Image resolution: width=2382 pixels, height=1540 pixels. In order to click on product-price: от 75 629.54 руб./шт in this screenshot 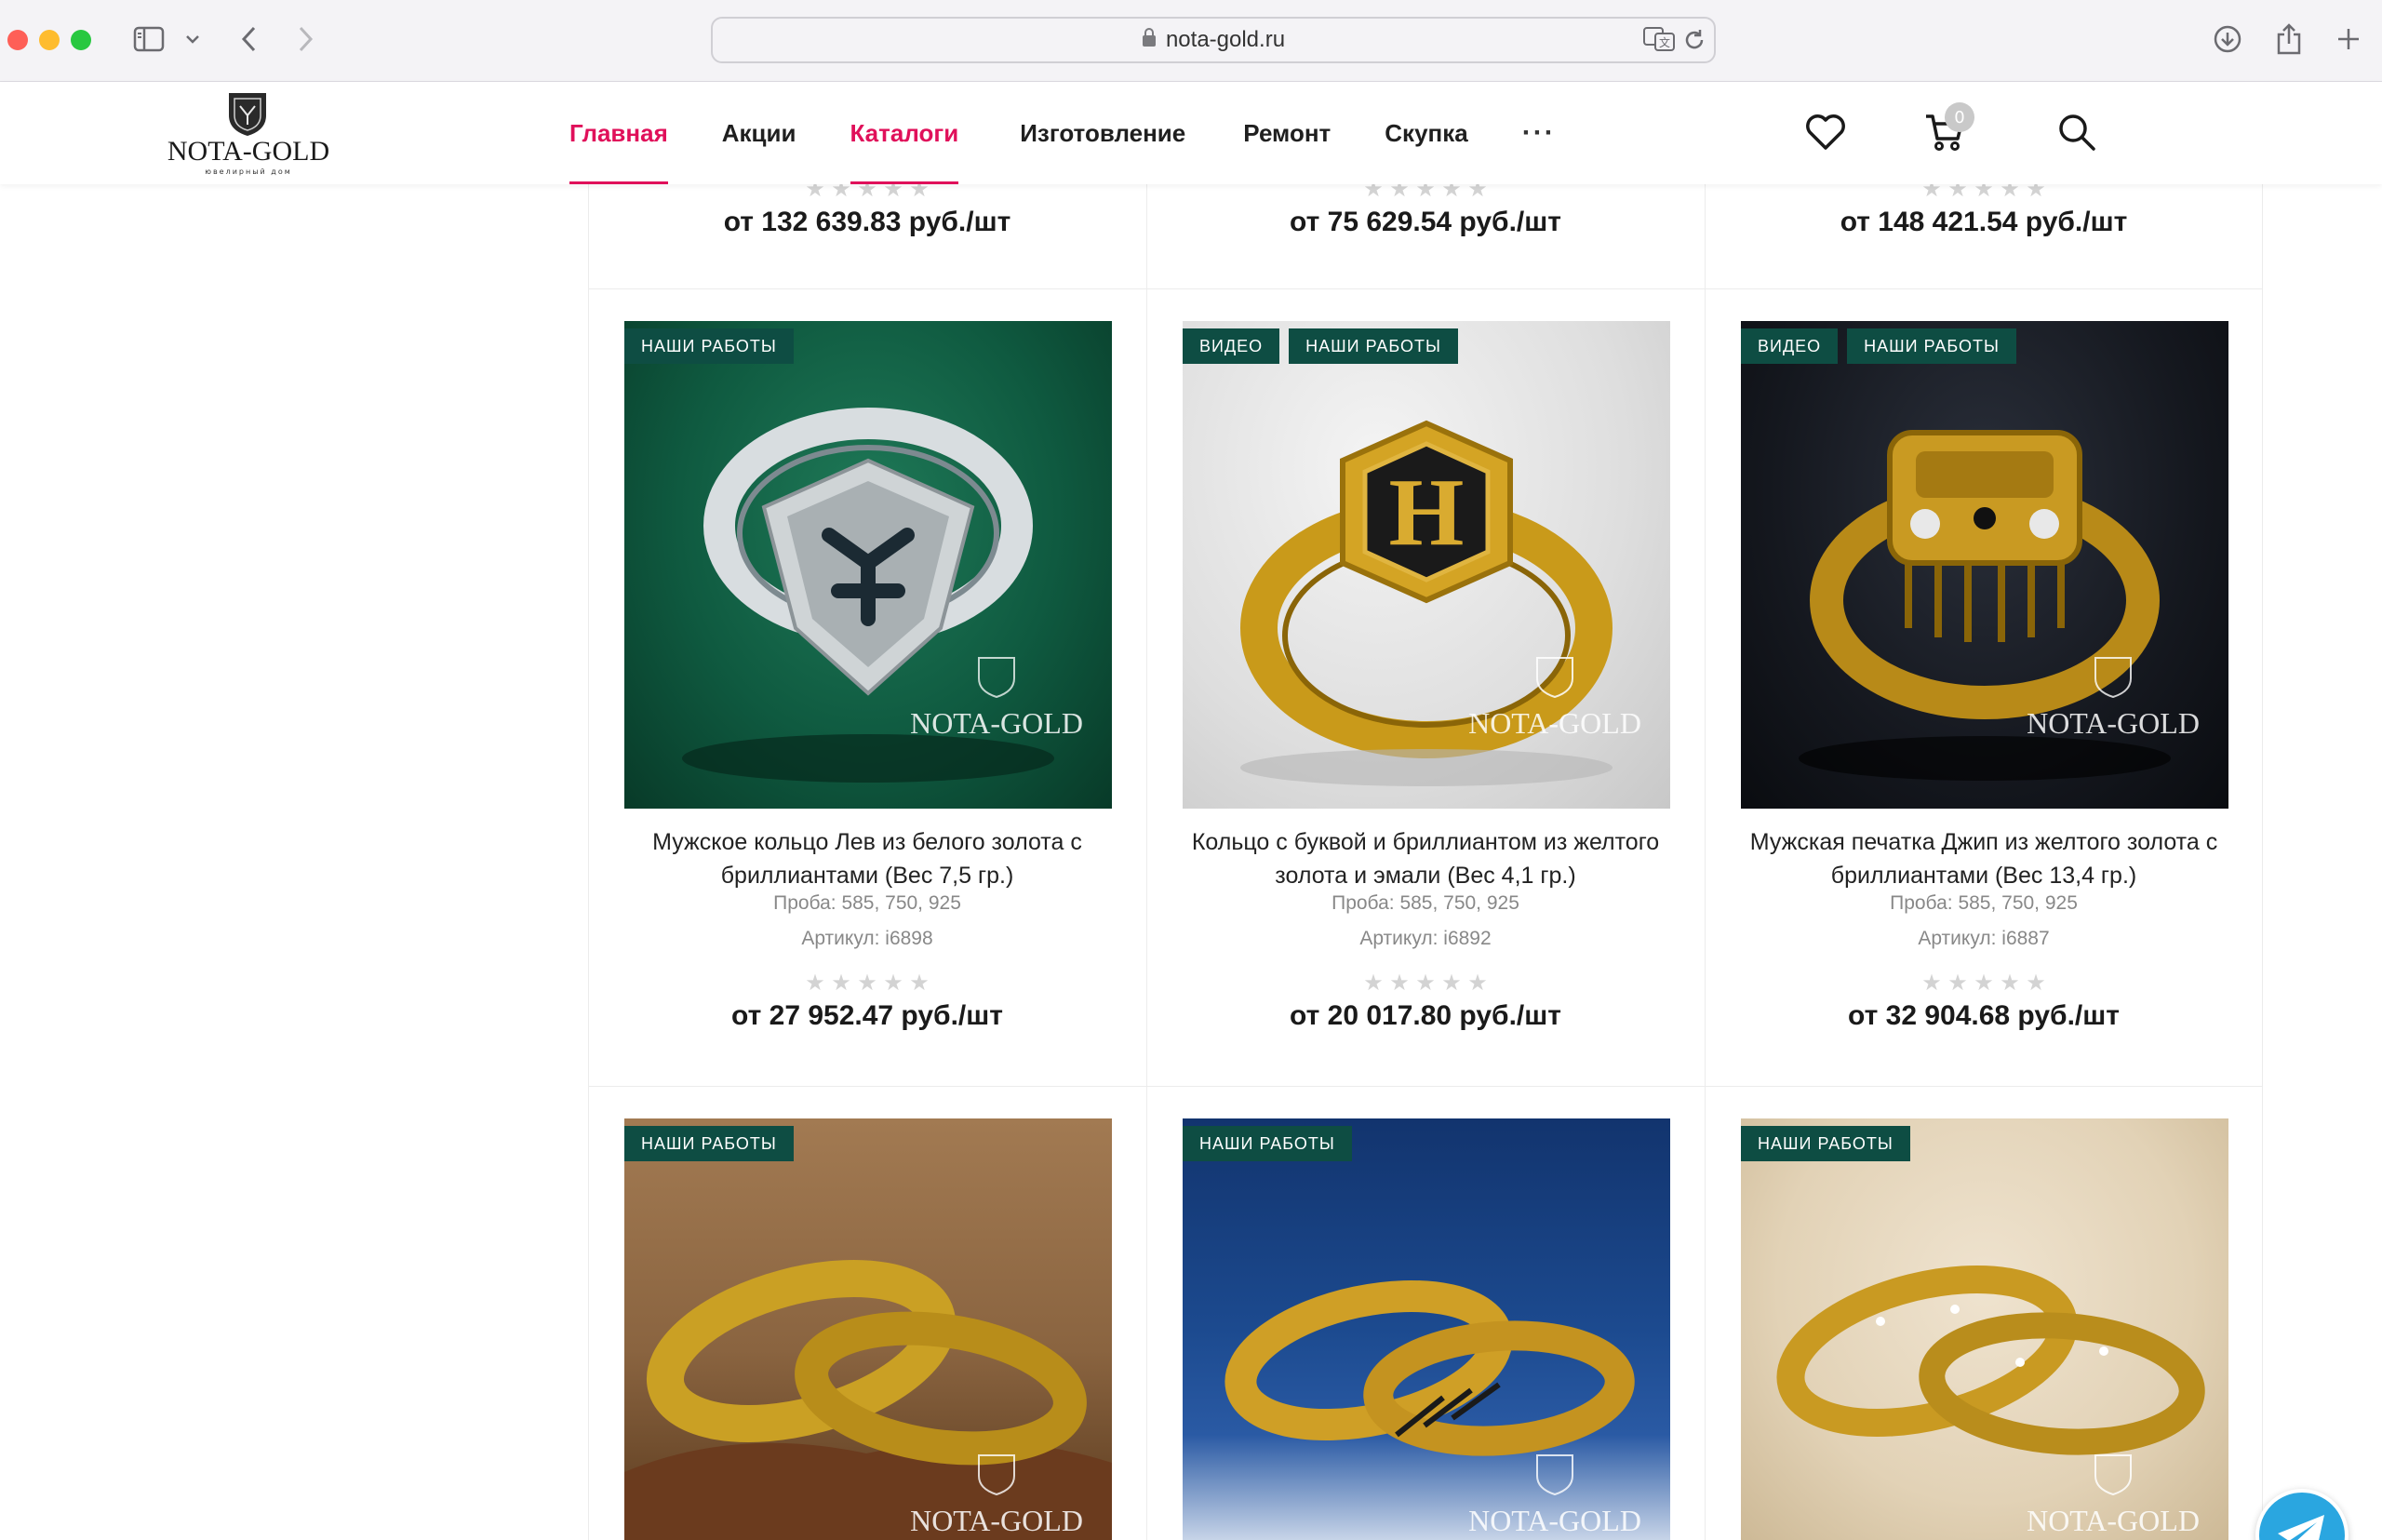, I will do `click(1425, 222)`.